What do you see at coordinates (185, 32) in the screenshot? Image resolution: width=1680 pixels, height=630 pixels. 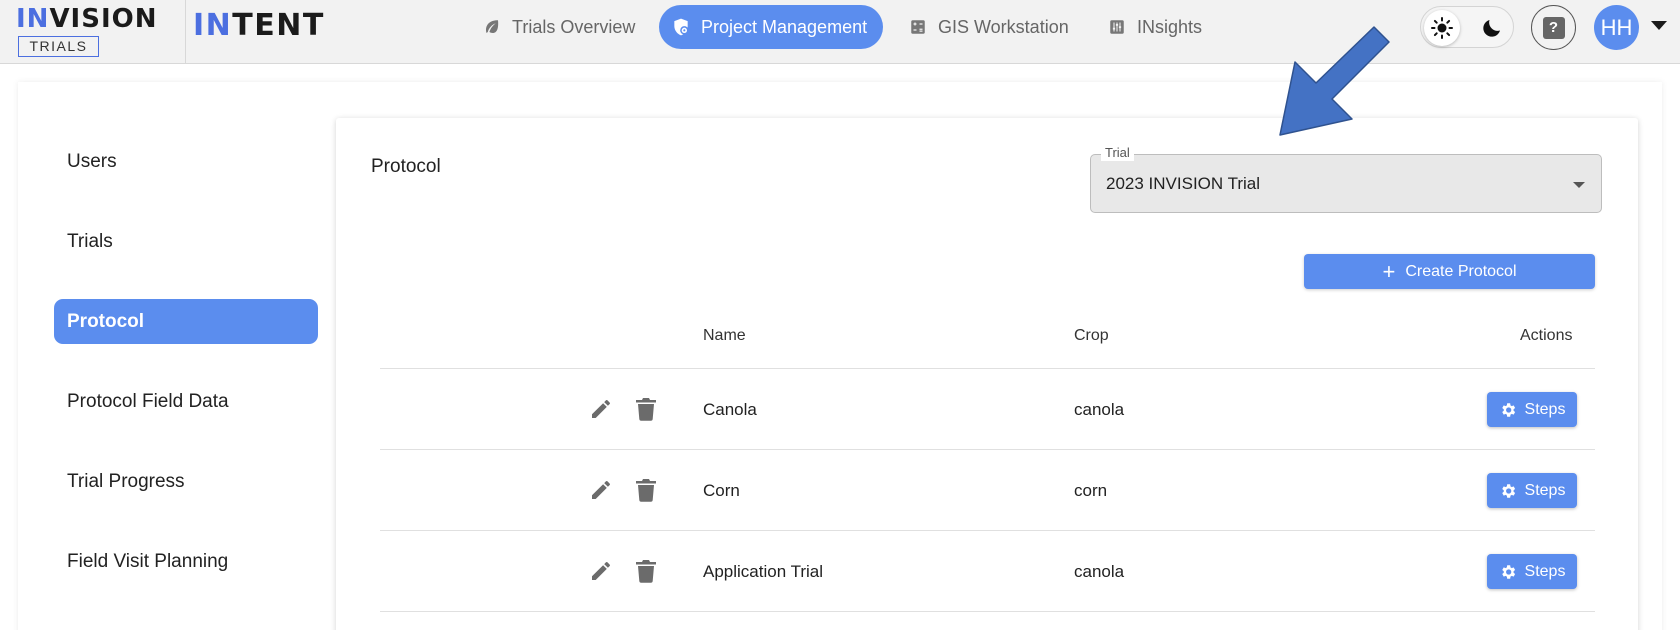 I see `logo-divider` at bounding box center [185, 32].